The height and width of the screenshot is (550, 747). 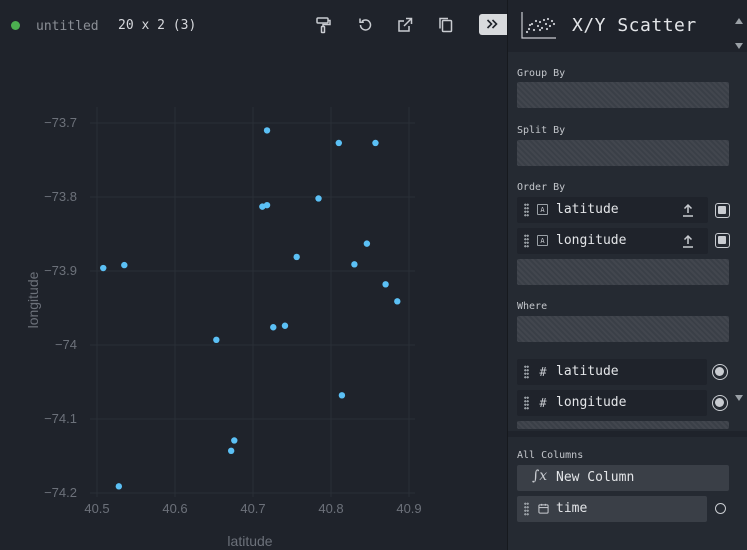 What do you see at coordinates (446, 25) in the screenshot?
I see `copy-icon` at bounding box center [446, 25].